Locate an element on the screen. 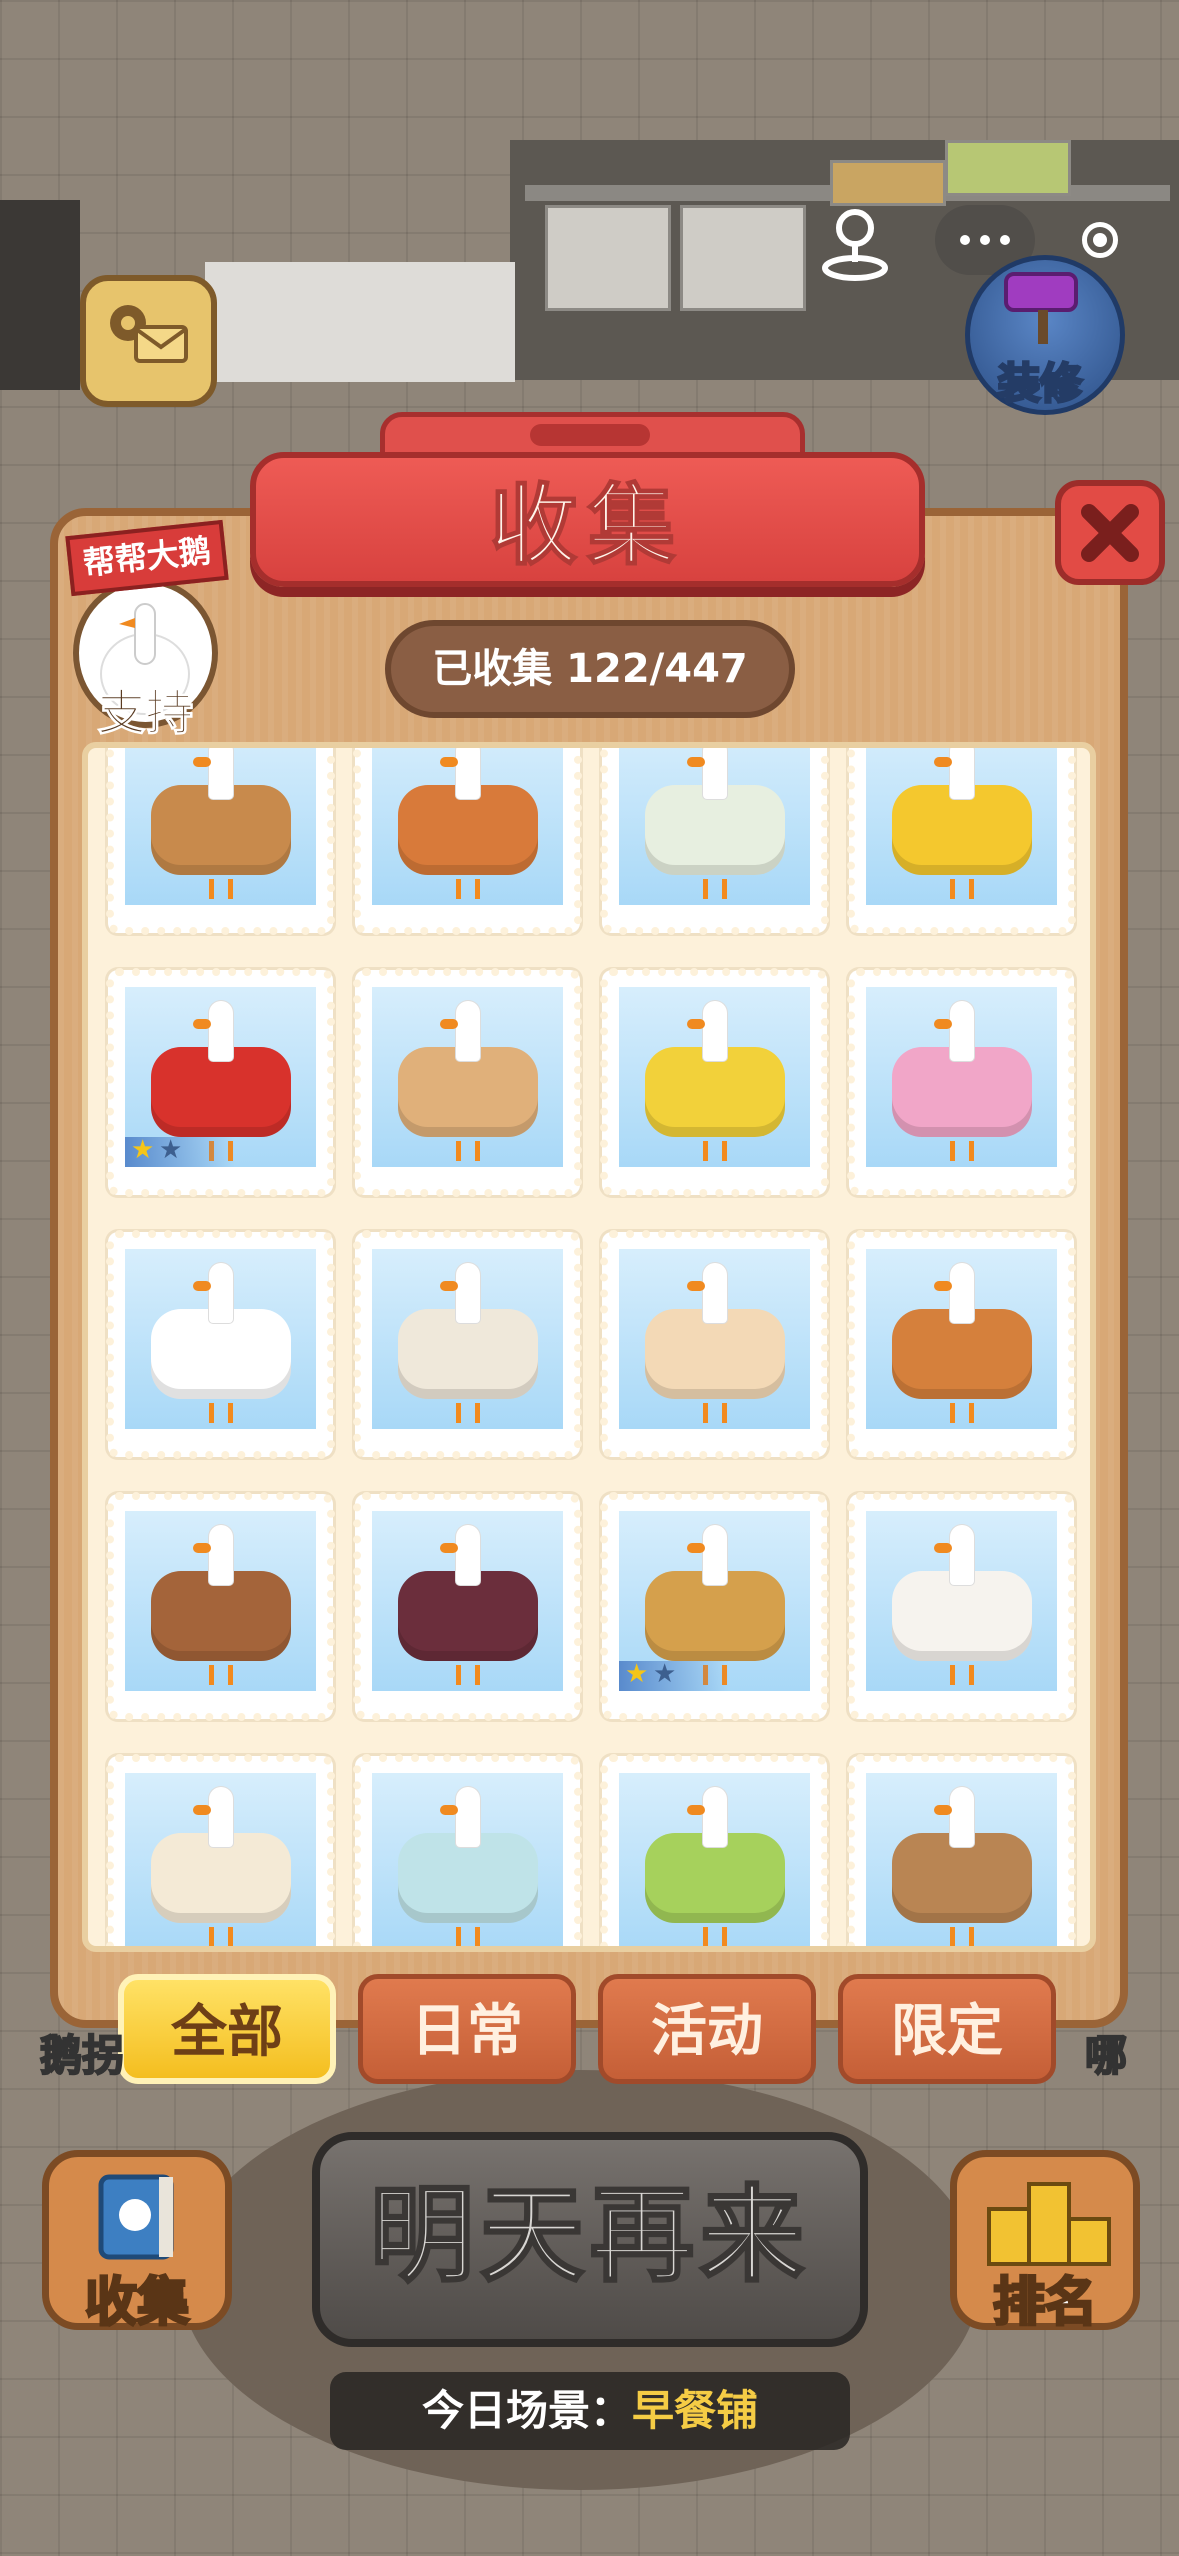 The height and width of the screenshot is (2556, 1179). collection-item-log-goose is located at coordinates (220, 1606).